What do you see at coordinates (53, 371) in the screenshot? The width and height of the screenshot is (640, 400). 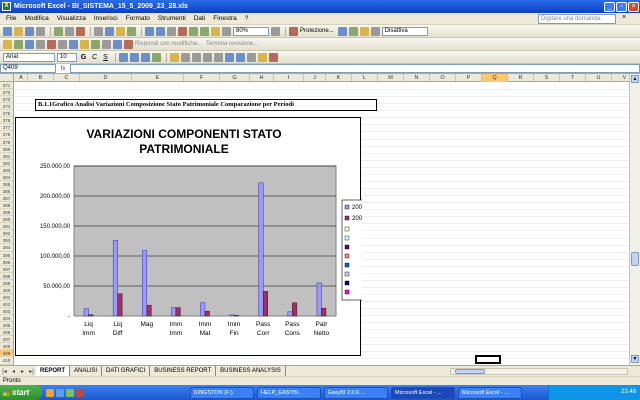 I see `tab-report: REPORT` at bounding box center [53, 371].